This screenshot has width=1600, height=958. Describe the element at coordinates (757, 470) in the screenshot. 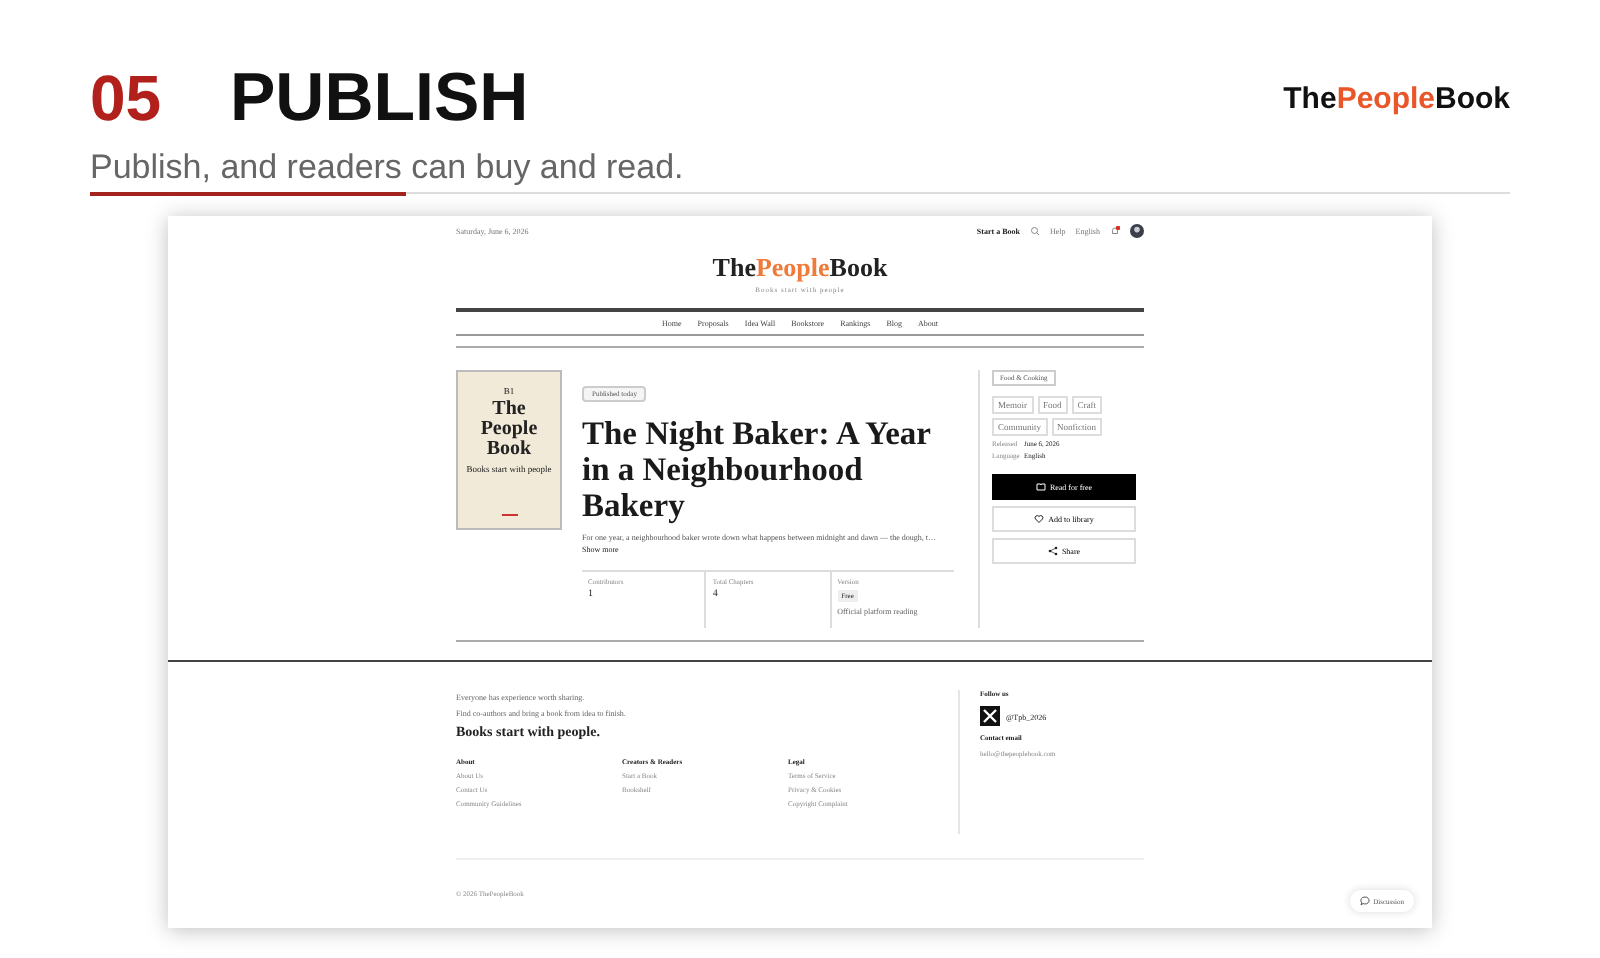

I see `book-title: The Night Baker: A Year in a Neighbourhood Bakery` at that location.